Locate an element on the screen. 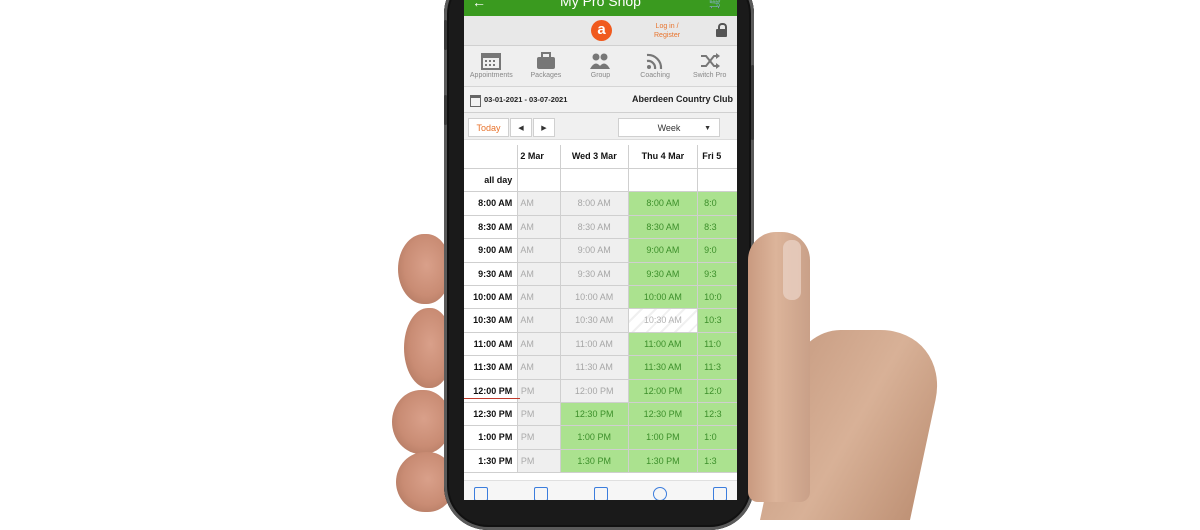 The width and height of the screenshot is (1200, 530). prev-week-button: ◀ is located at coordinates (521, 127).